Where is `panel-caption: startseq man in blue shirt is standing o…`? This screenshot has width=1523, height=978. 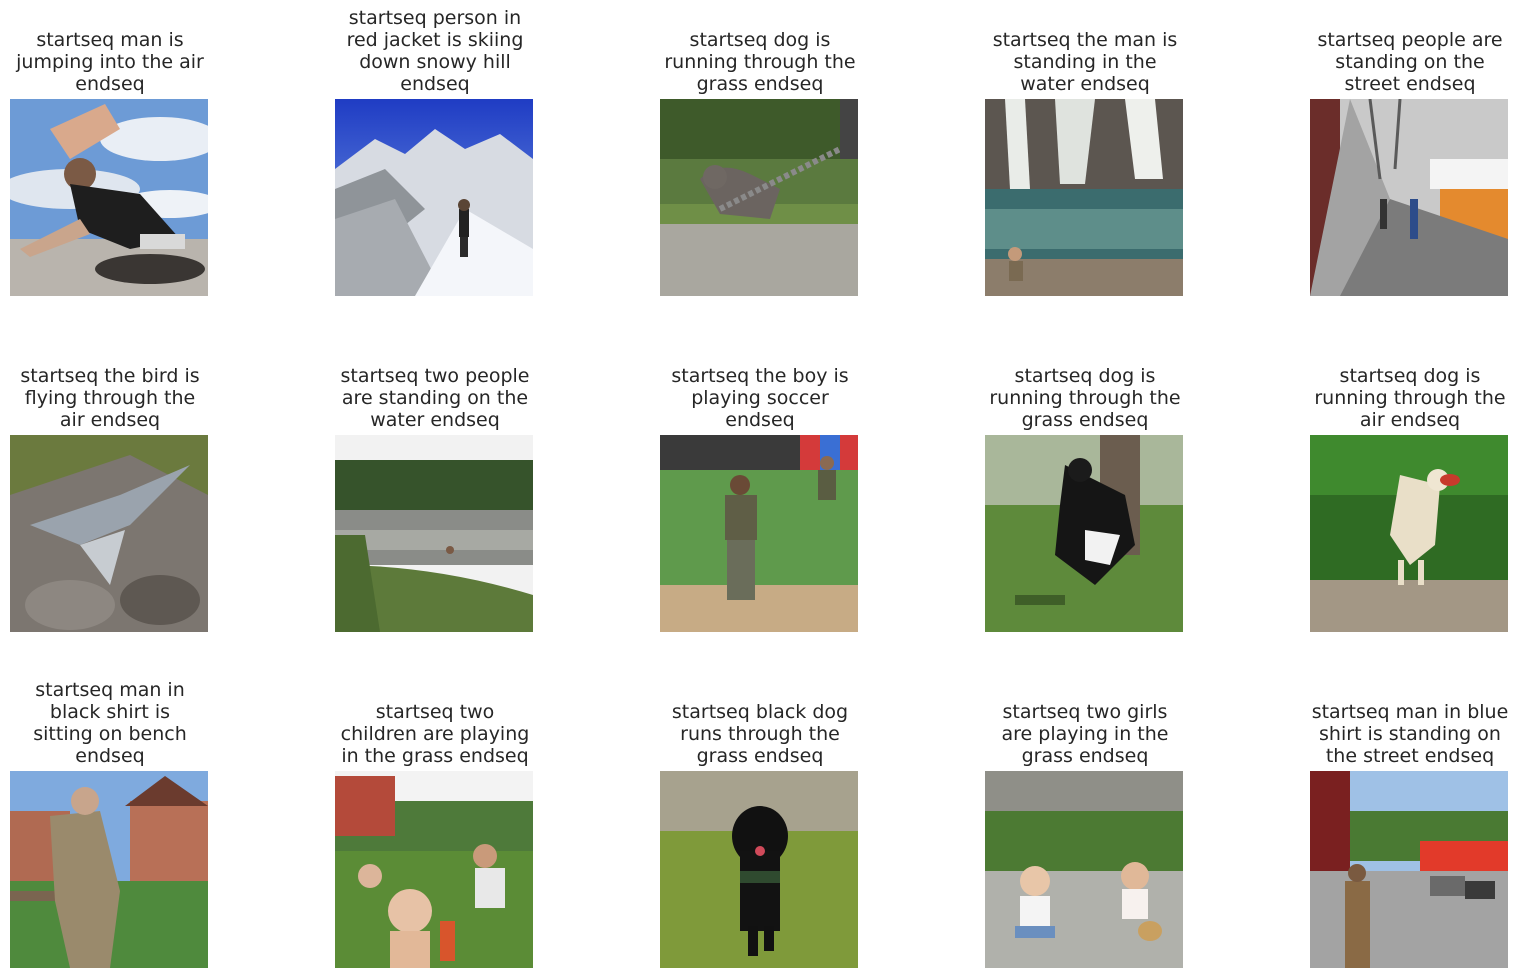 panel-caption: startseq man in blue shirt is standing o… is located at coordinates (1410, 734).